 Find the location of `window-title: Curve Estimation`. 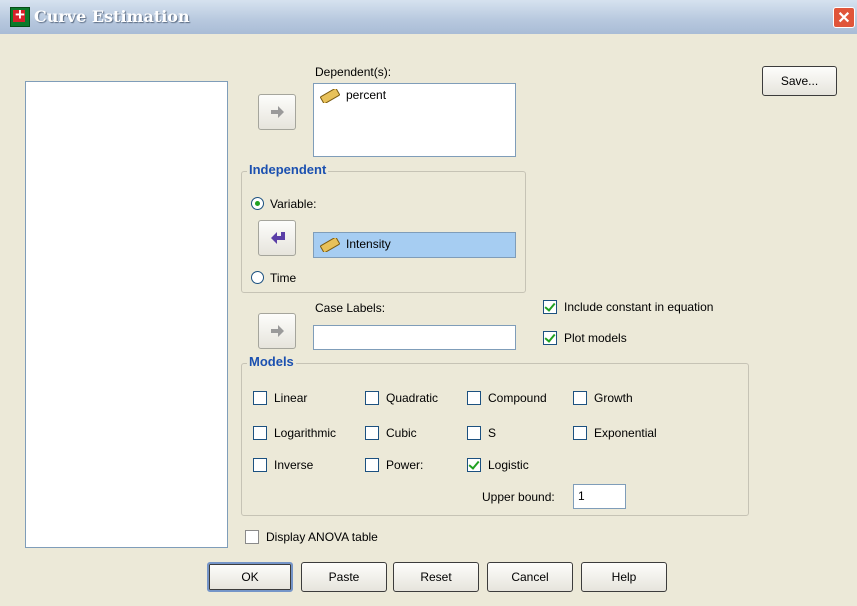

window-title: Curve Estimation is located at coordinates (112, 16).